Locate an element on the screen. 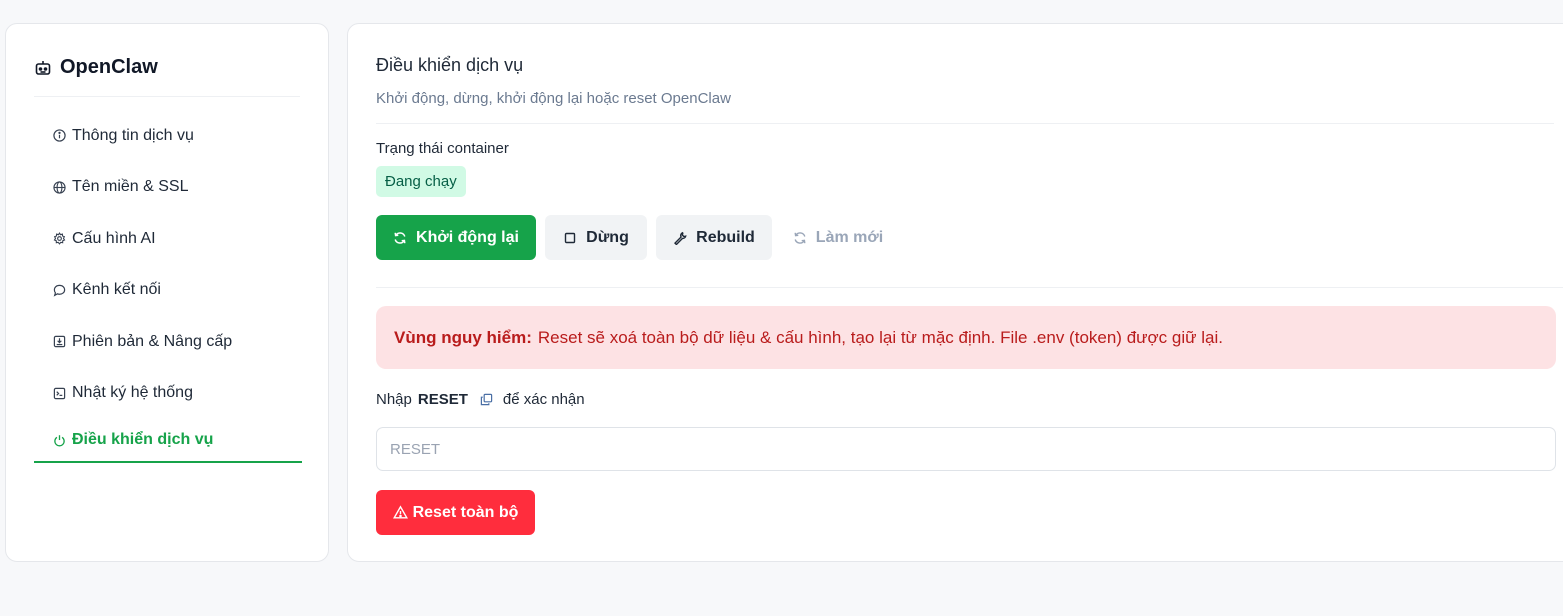 The height and width of the screenshot is (616, 1563). sidebar-item-domain-ssl: Tên miền & SSL is located at coordinates (168, 188).